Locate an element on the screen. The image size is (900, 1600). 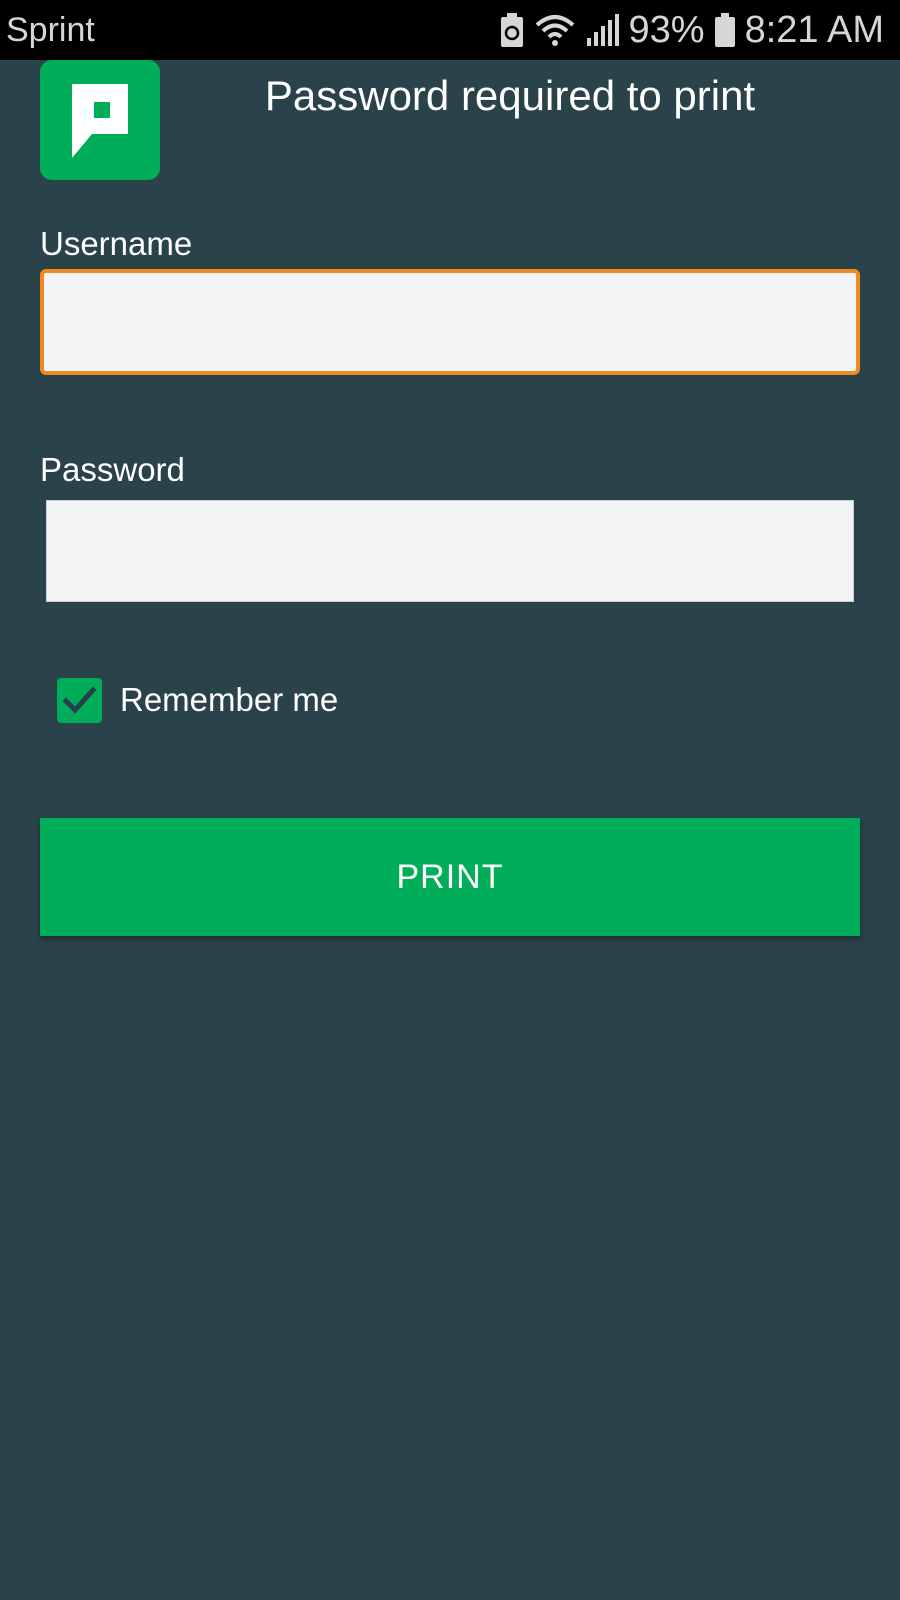
battery-percentage: 93% is located at coordinates (666, 30).